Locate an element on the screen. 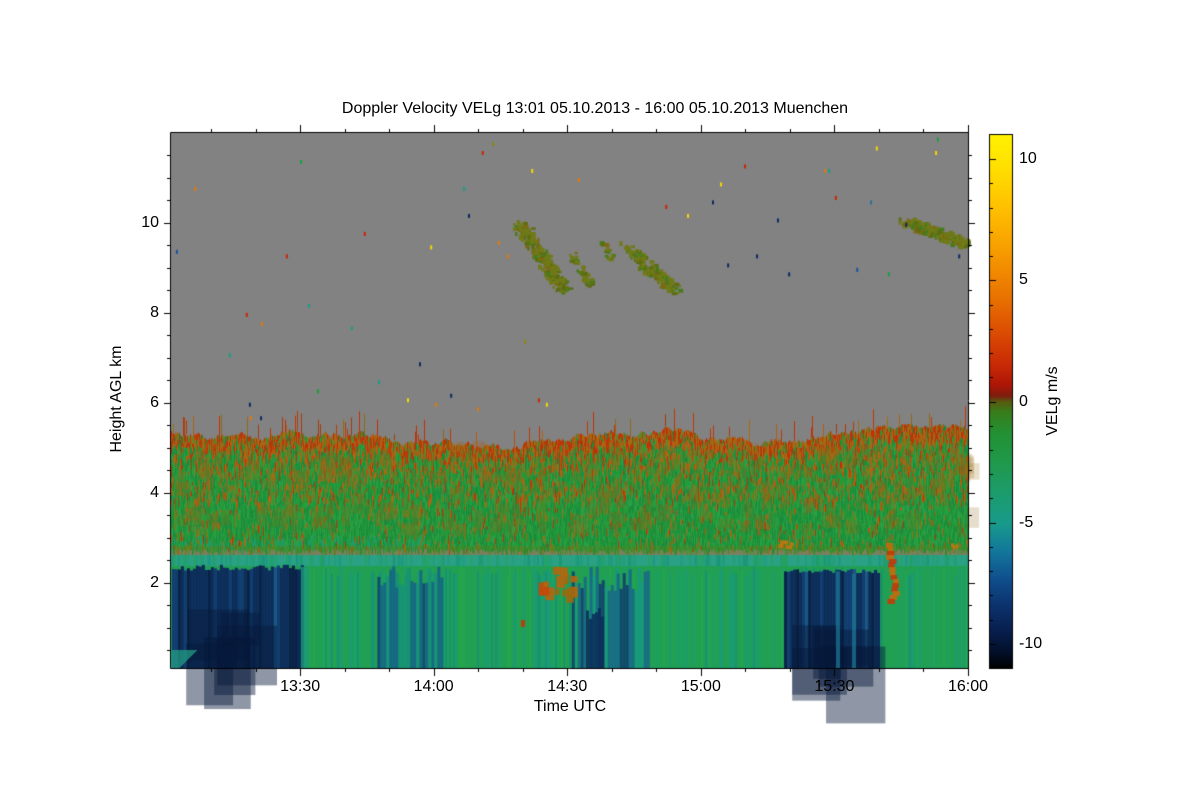 Image resolution: width=1200 pixels, height=800 pixels. cb-tick-label: 10 is located at coordinates (1028, 159).